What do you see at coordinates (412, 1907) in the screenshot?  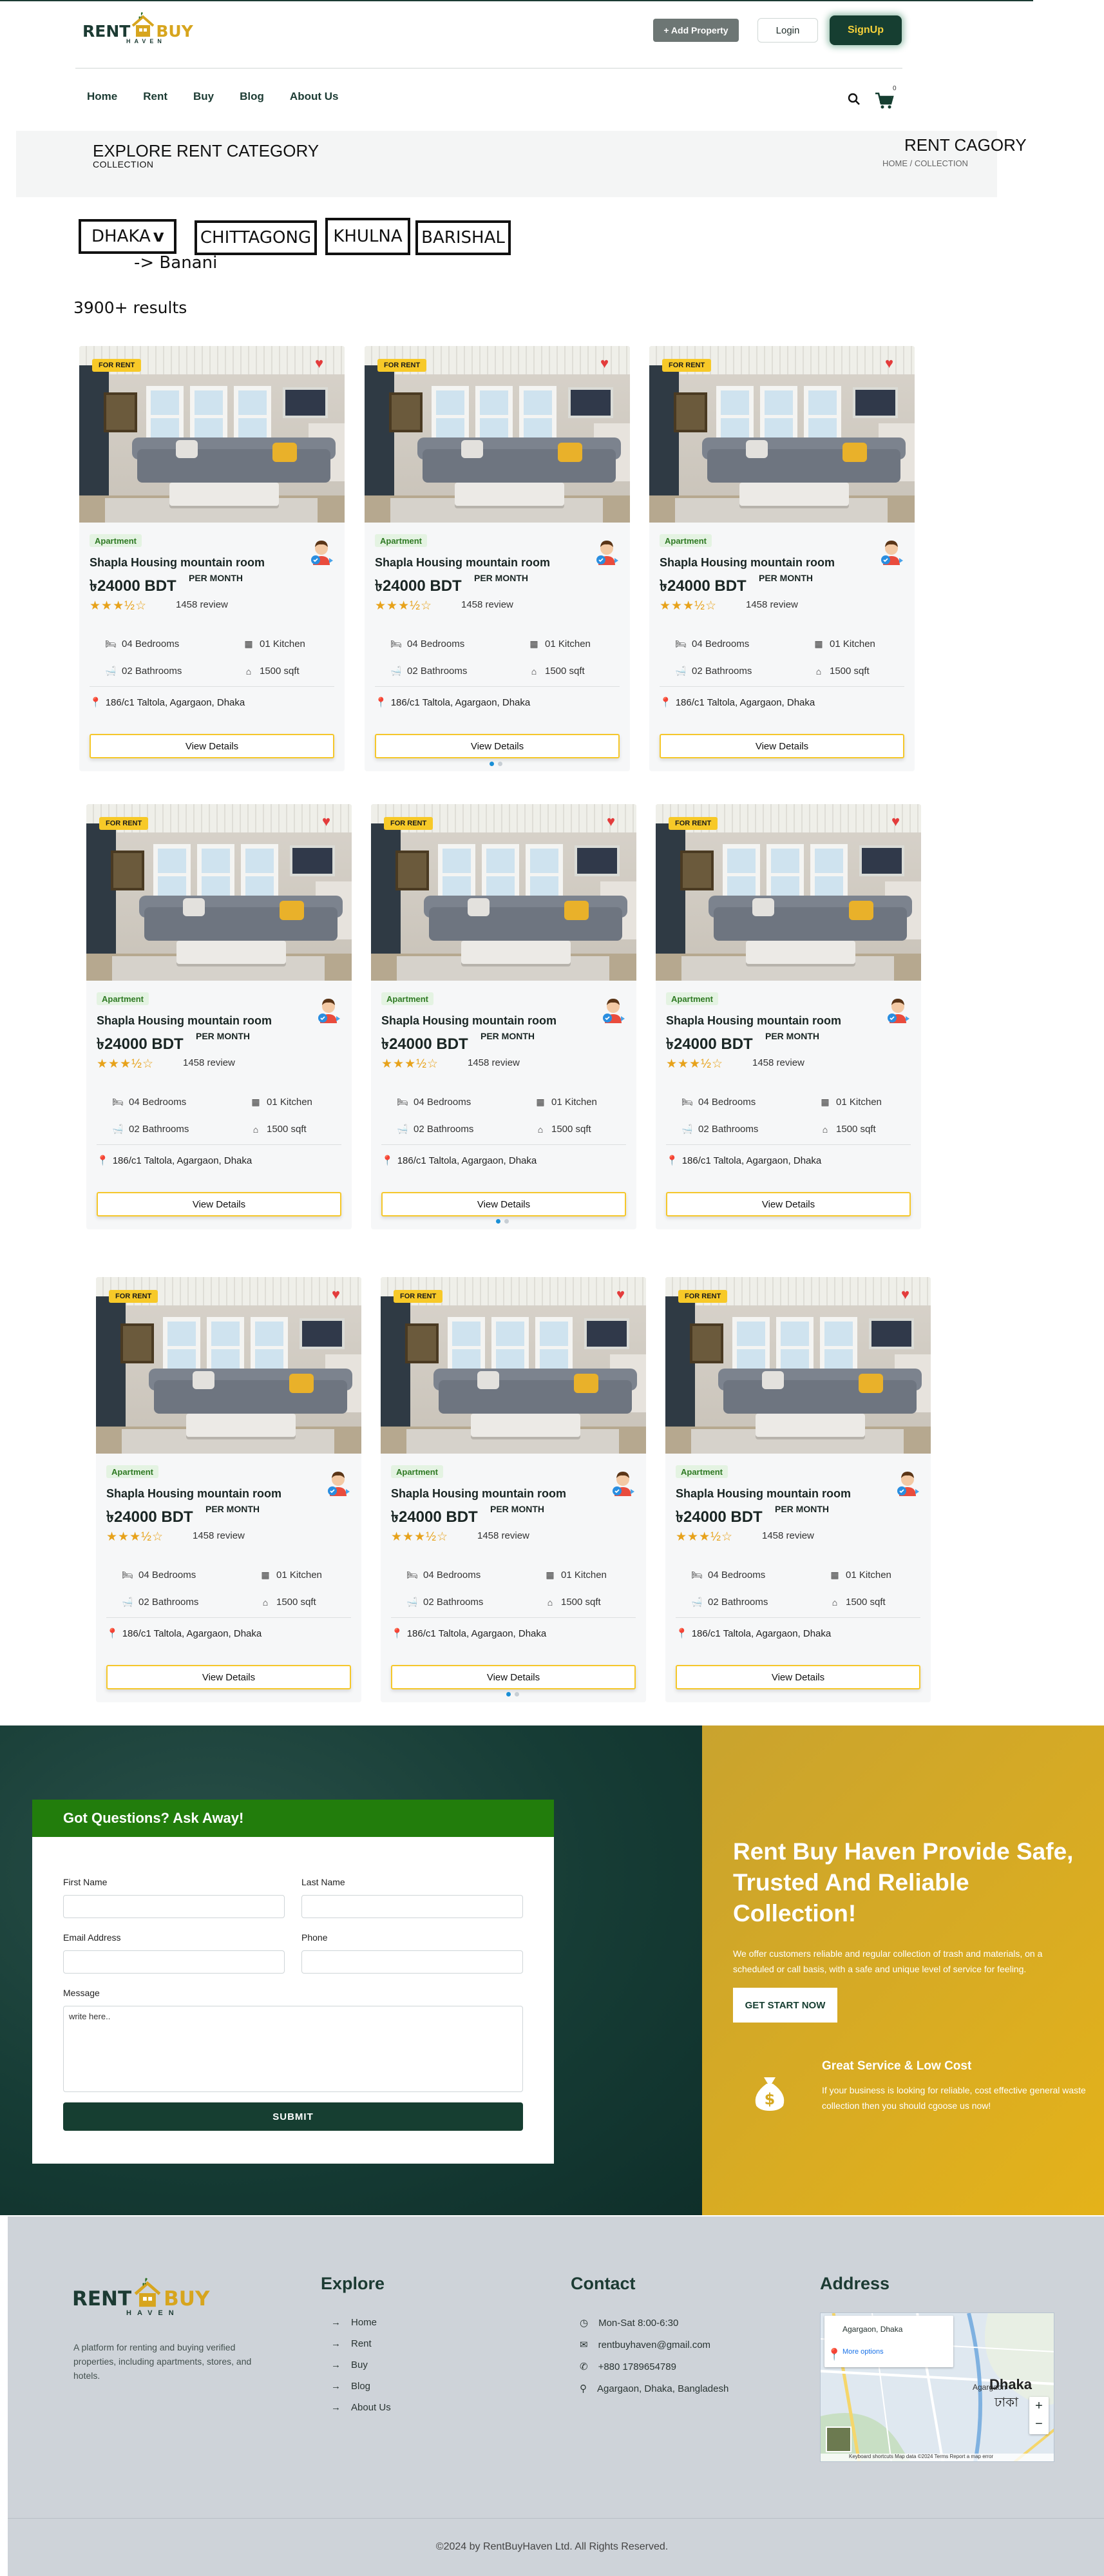 I see `last-name-input` at bounding box center [412, 1907].